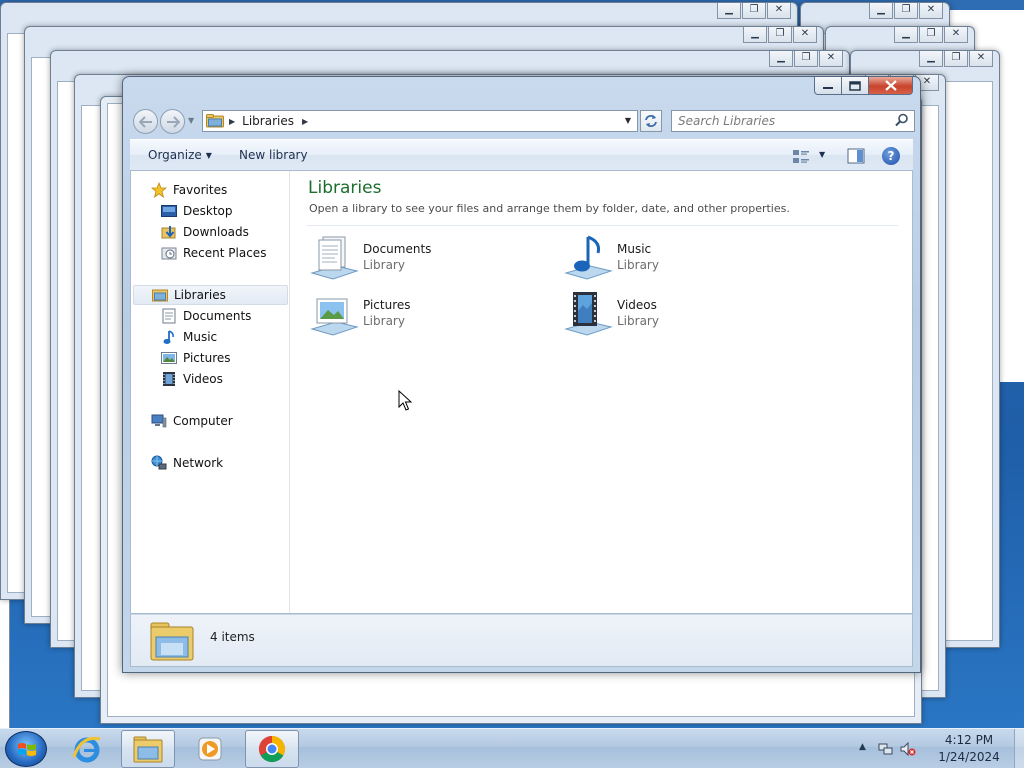 Image resolution: width=1024 pixels, height=768 pixels. What do you see at coordinates (969, 740) in the screenshot?
I see `clock-time: 4:12 PM` at bounding box center [969, 740].